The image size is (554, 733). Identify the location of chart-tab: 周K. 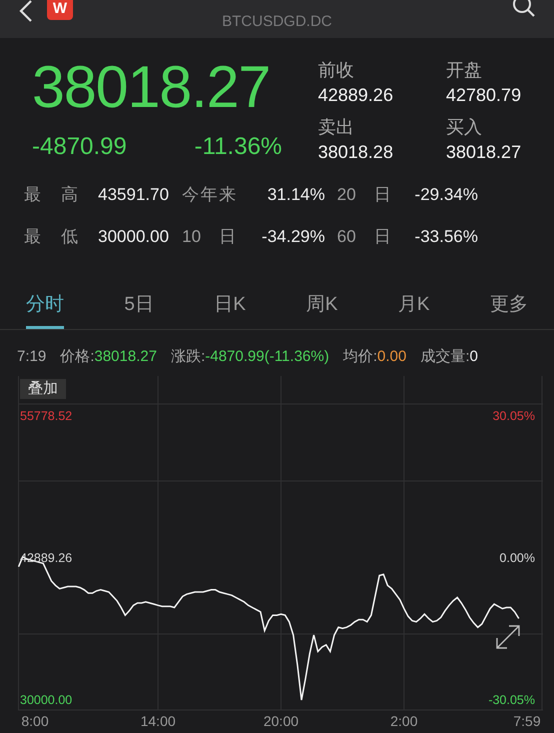
(322, 309).